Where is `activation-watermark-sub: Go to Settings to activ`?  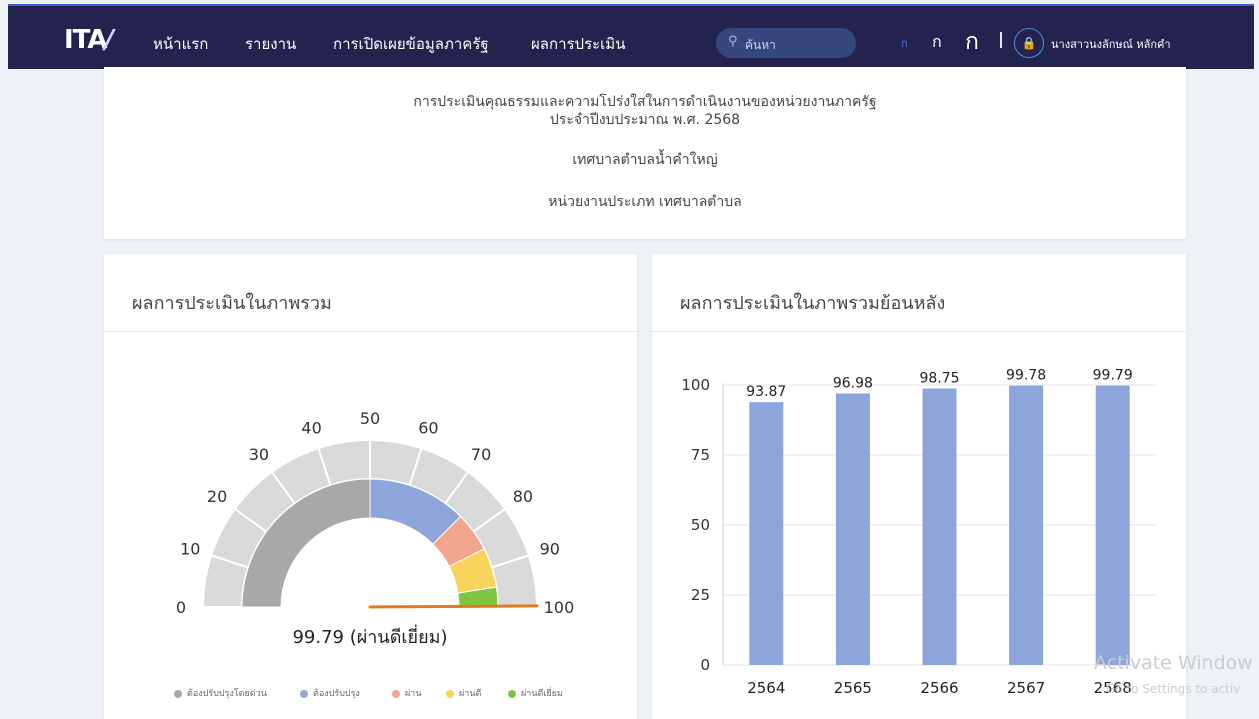
activation-watermark-sub: Go to Settings to activ is located at coordinates (1173, 689).